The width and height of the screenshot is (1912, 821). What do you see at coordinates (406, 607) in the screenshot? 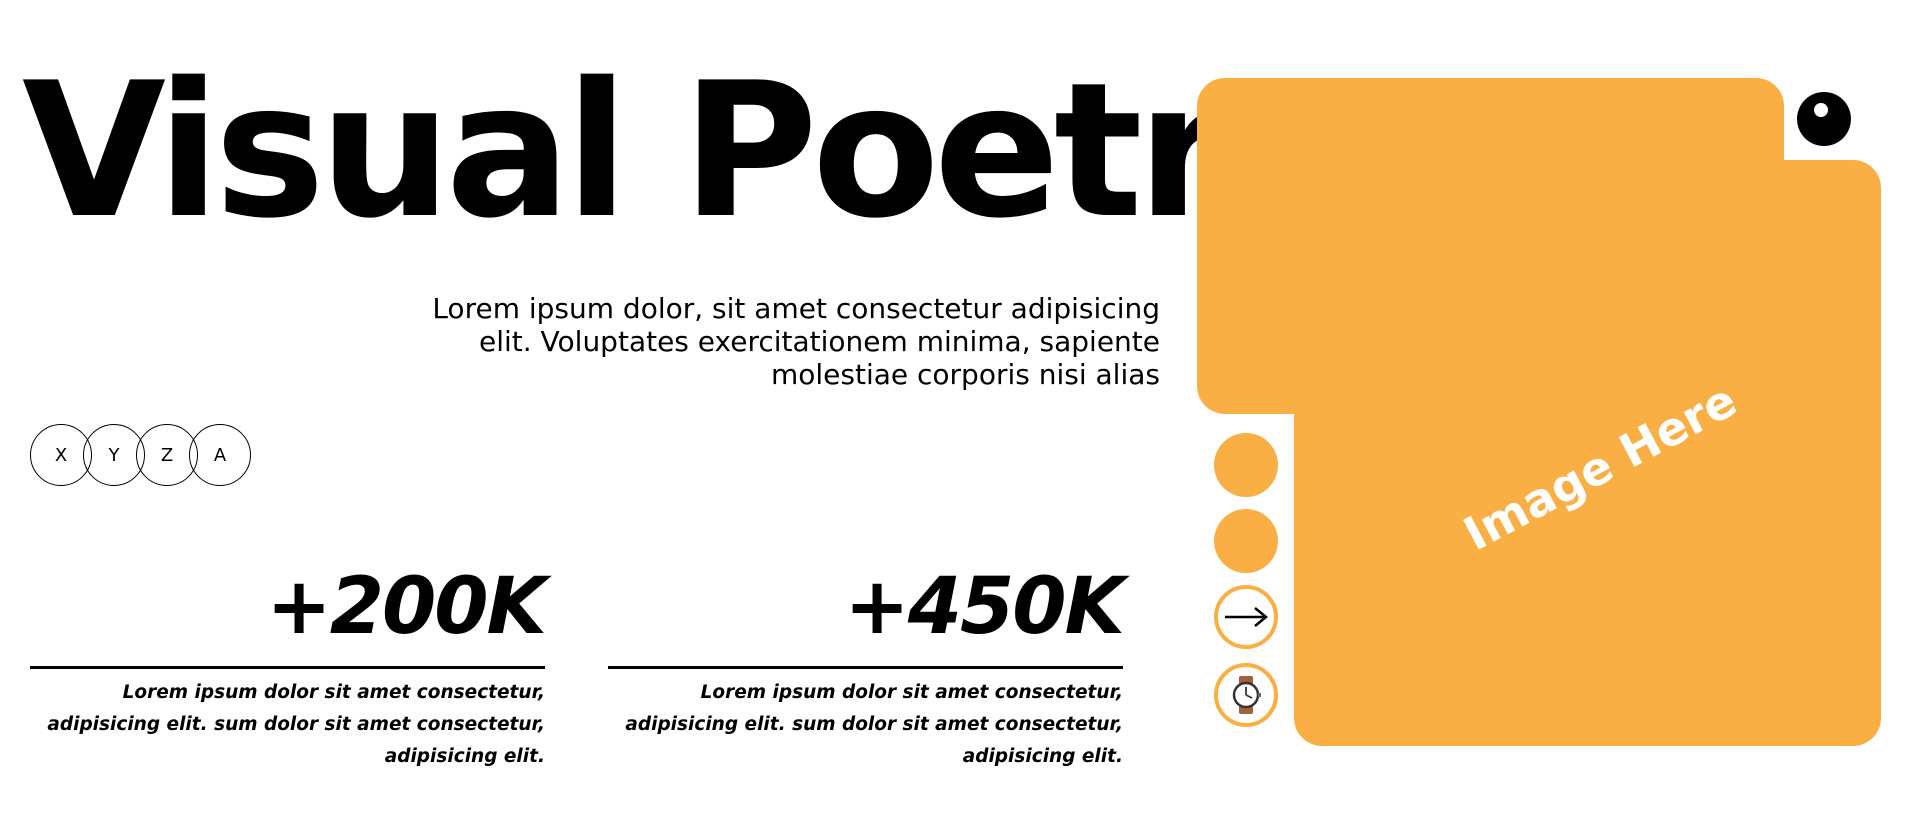
I see `stat-value: +200K` at bounding box center [406, 607].